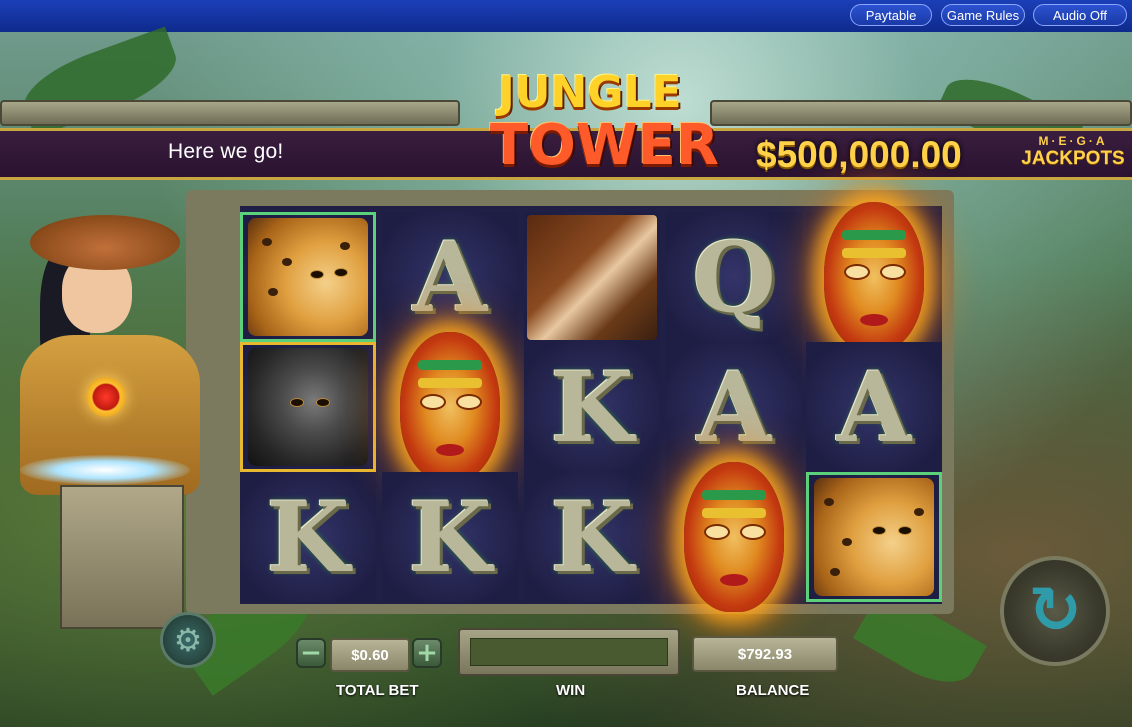 The image size is (1132, 727). What do you see at coordinates (1073, 141) in the screenshot?
I see `mega-label: M·E·G·A` at bounding box center [1073, 141].